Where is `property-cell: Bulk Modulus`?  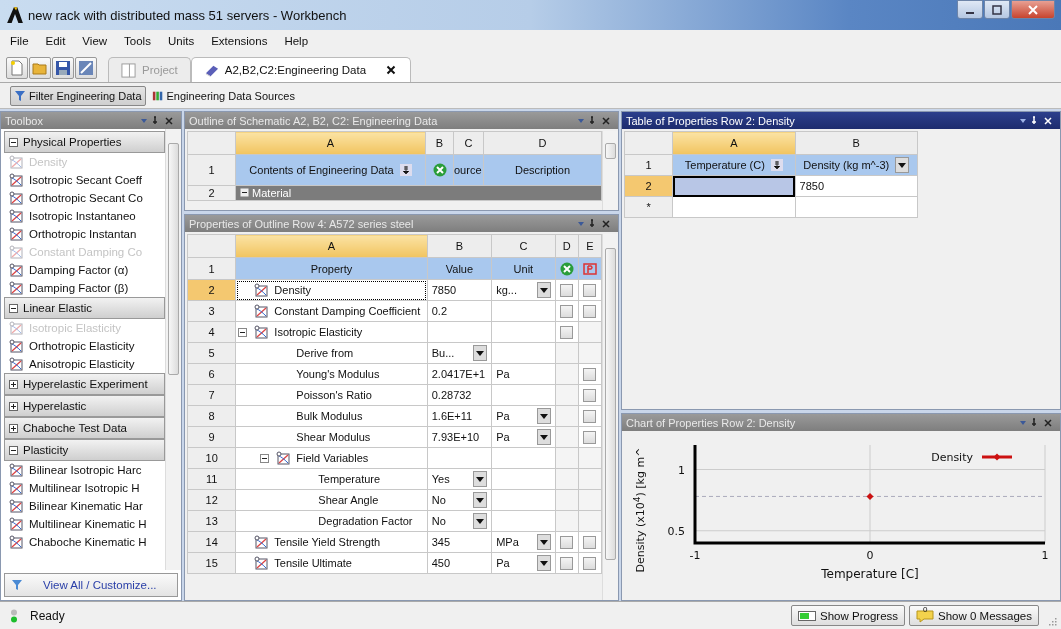
property-cell: Bulk Modulus is located at coordinates (331, 416).